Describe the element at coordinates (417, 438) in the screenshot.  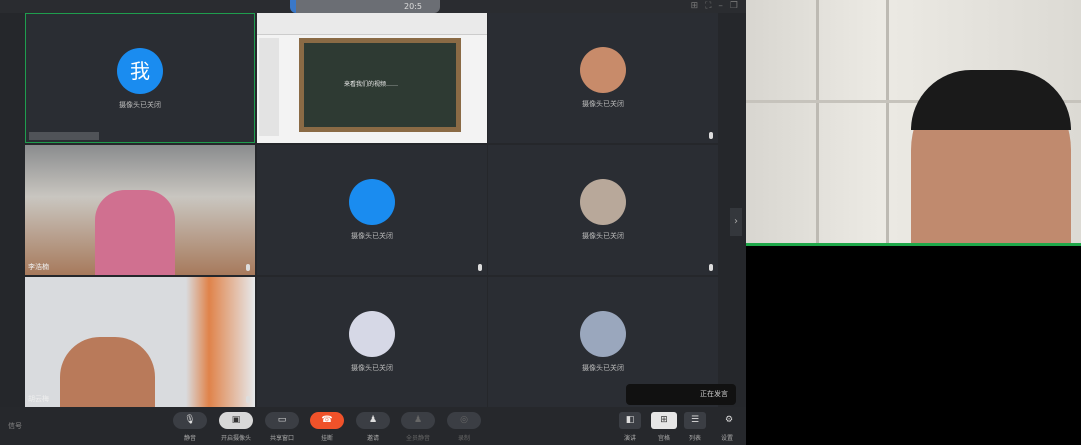
I see `button-label: 全员静音` at that location.